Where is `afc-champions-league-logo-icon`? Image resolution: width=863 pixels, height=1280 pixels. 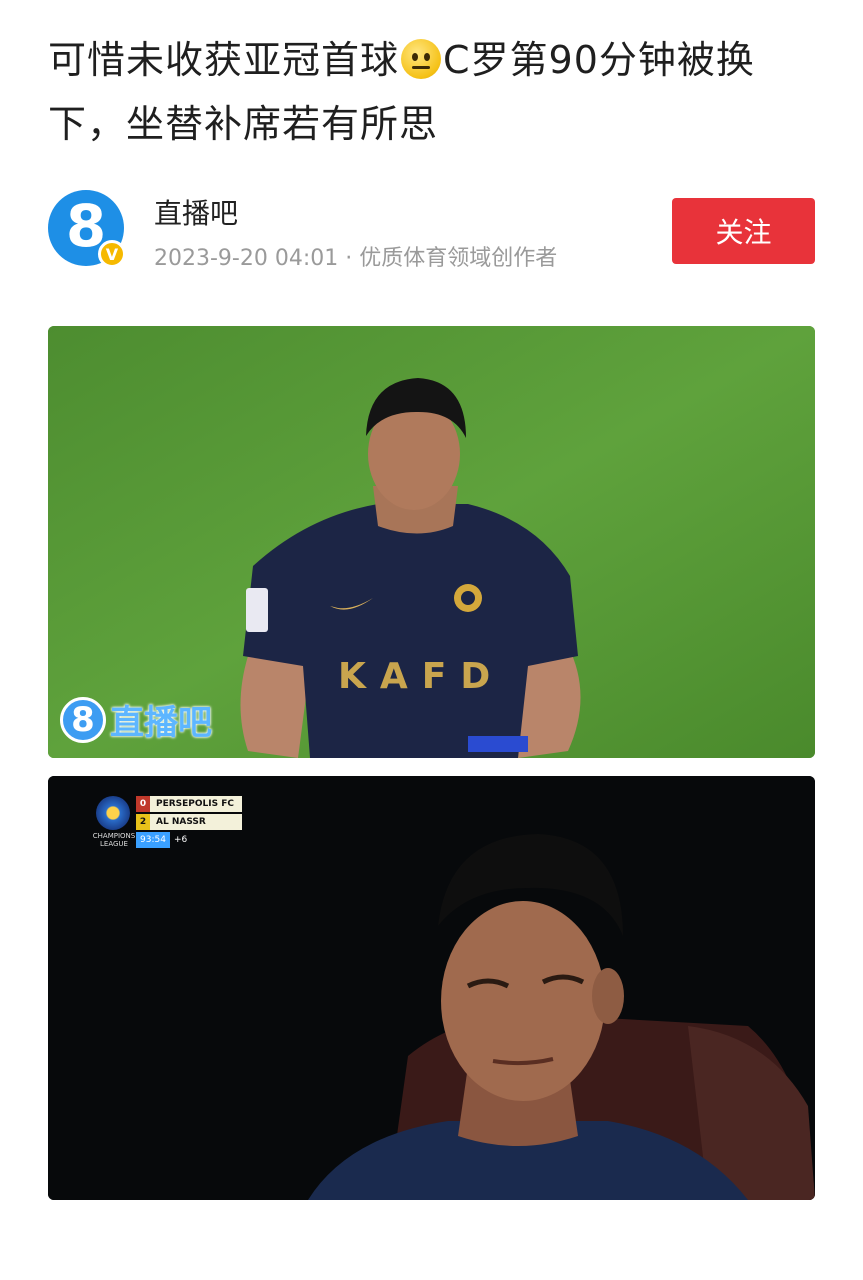 afc-champions-league-logo-icon is located at coordinates (113, 813).